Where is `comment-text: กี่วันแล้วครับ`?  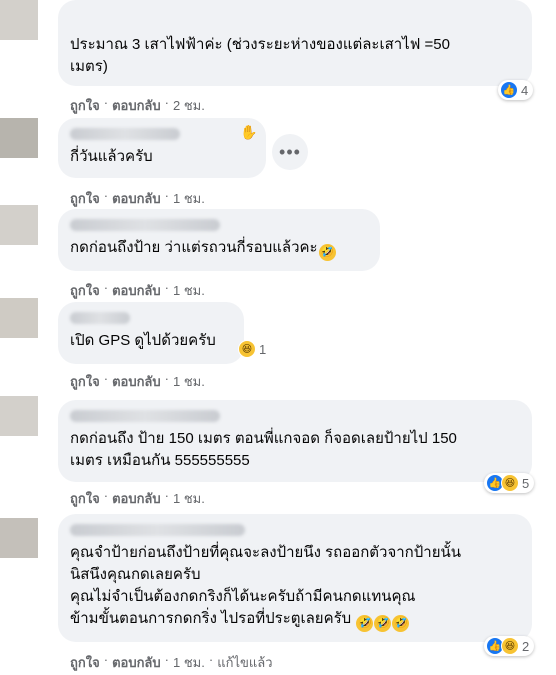 comment-text: กี่วันแล้วครับ is located at coordinates (111, 156).